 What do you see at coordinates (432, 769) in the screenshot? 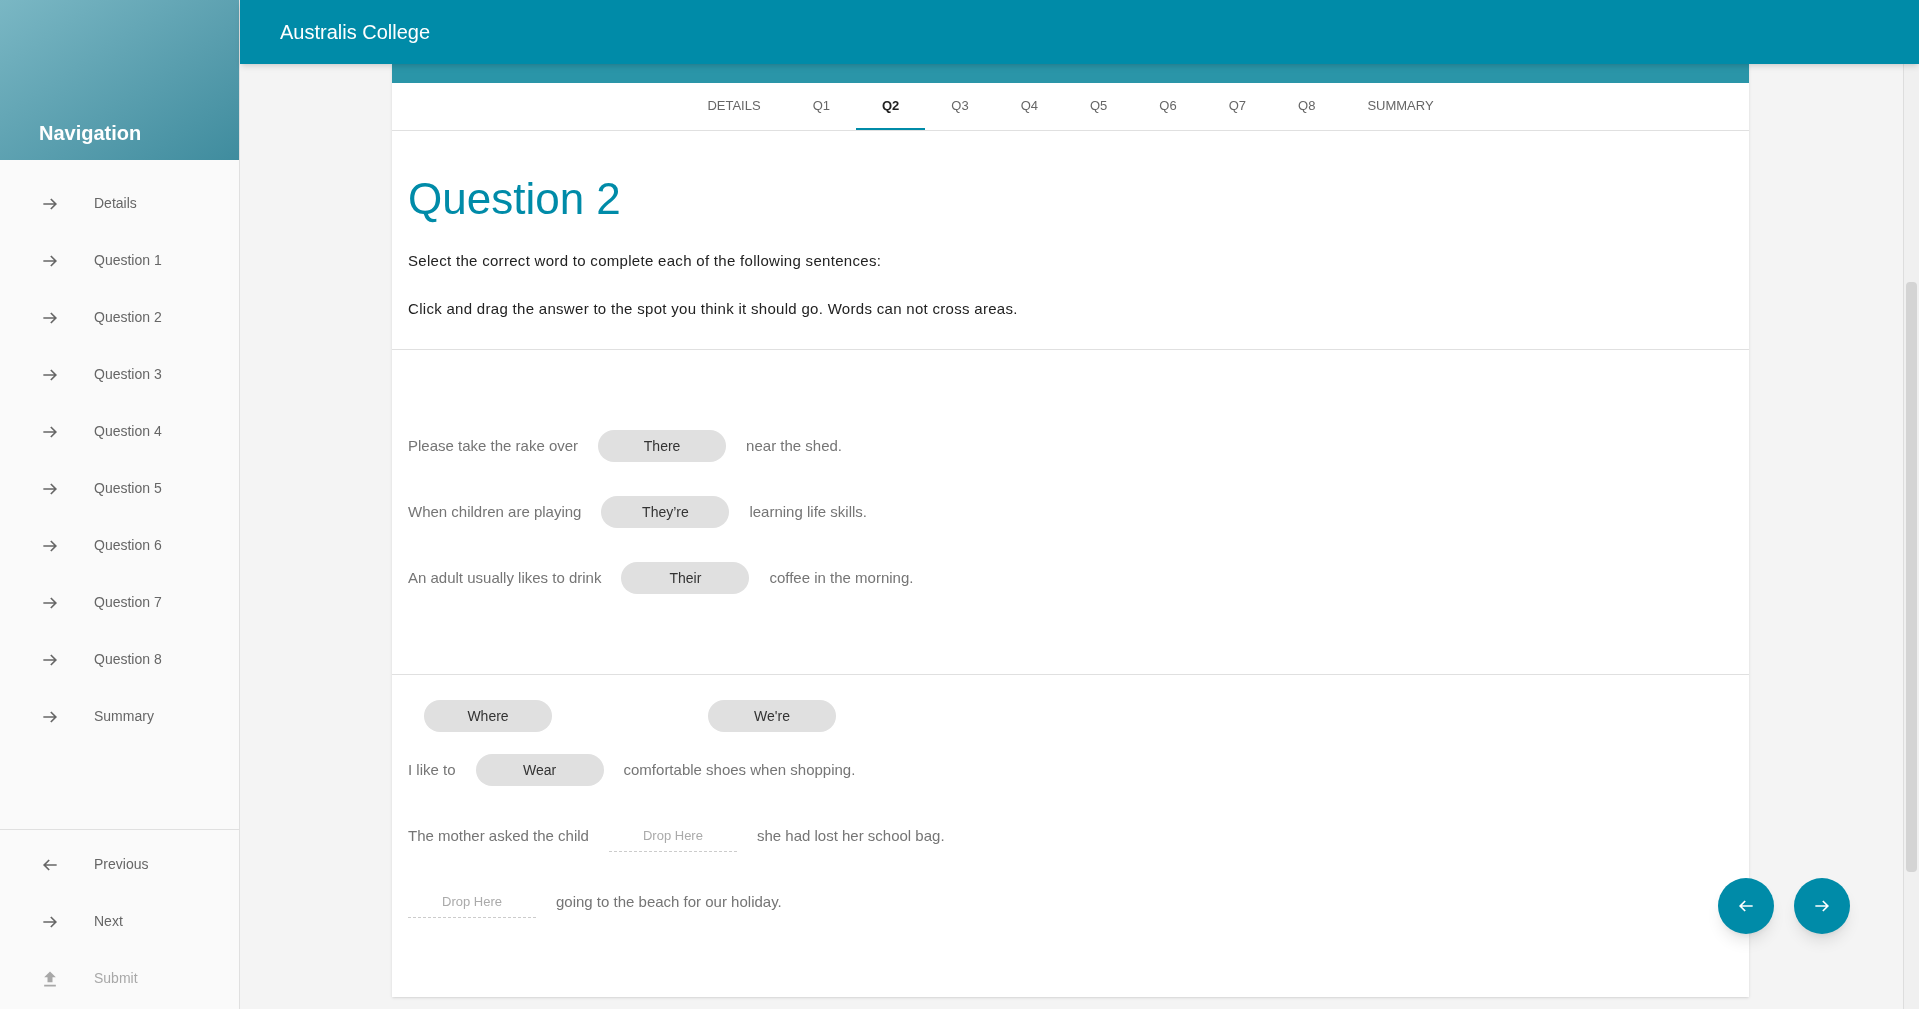
I see `sentence-text: I like to` at bounding box center [432, 769].